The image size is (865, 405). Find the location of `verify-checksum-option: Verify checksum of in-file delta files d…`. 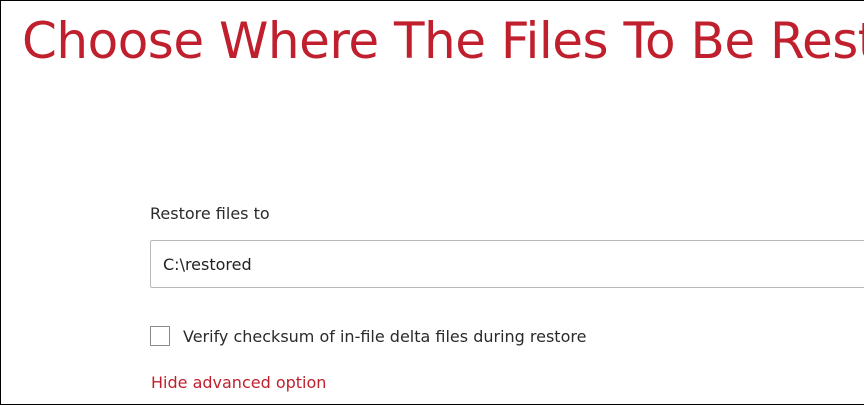

verify-checksum-option: Verify checksum of in-file delta files d… is located at coordinates (368, 336).